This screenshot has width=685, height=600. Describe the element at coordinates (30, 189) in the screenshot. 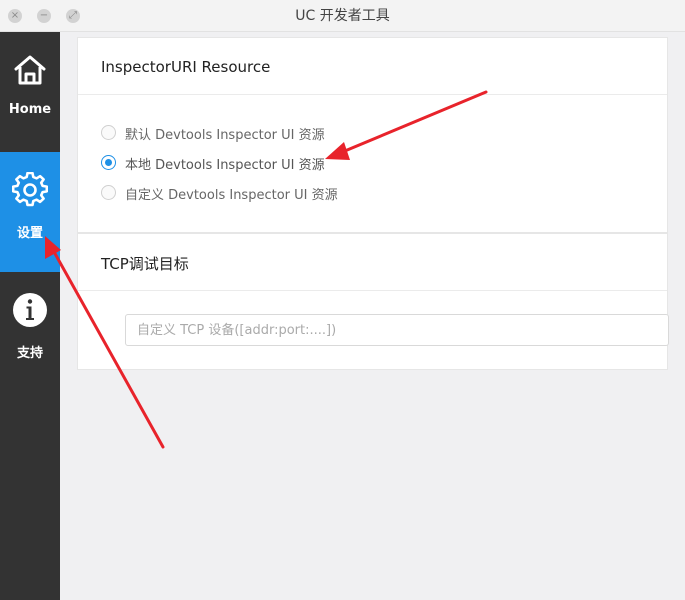

I see `gear-icon` at that location.